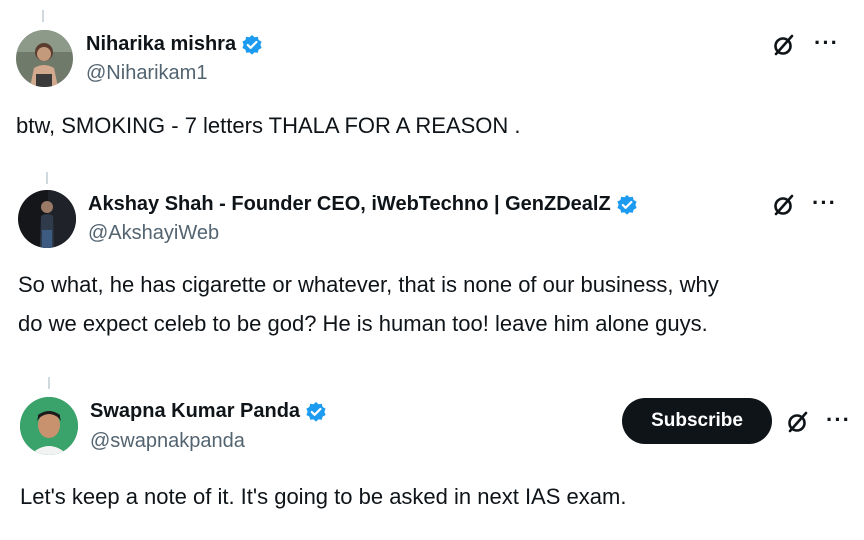  What do you see at coordinates (697, 421) in the screenshot?
I see `subscribe-button: Subscribe` at bounding box center [697, 421].